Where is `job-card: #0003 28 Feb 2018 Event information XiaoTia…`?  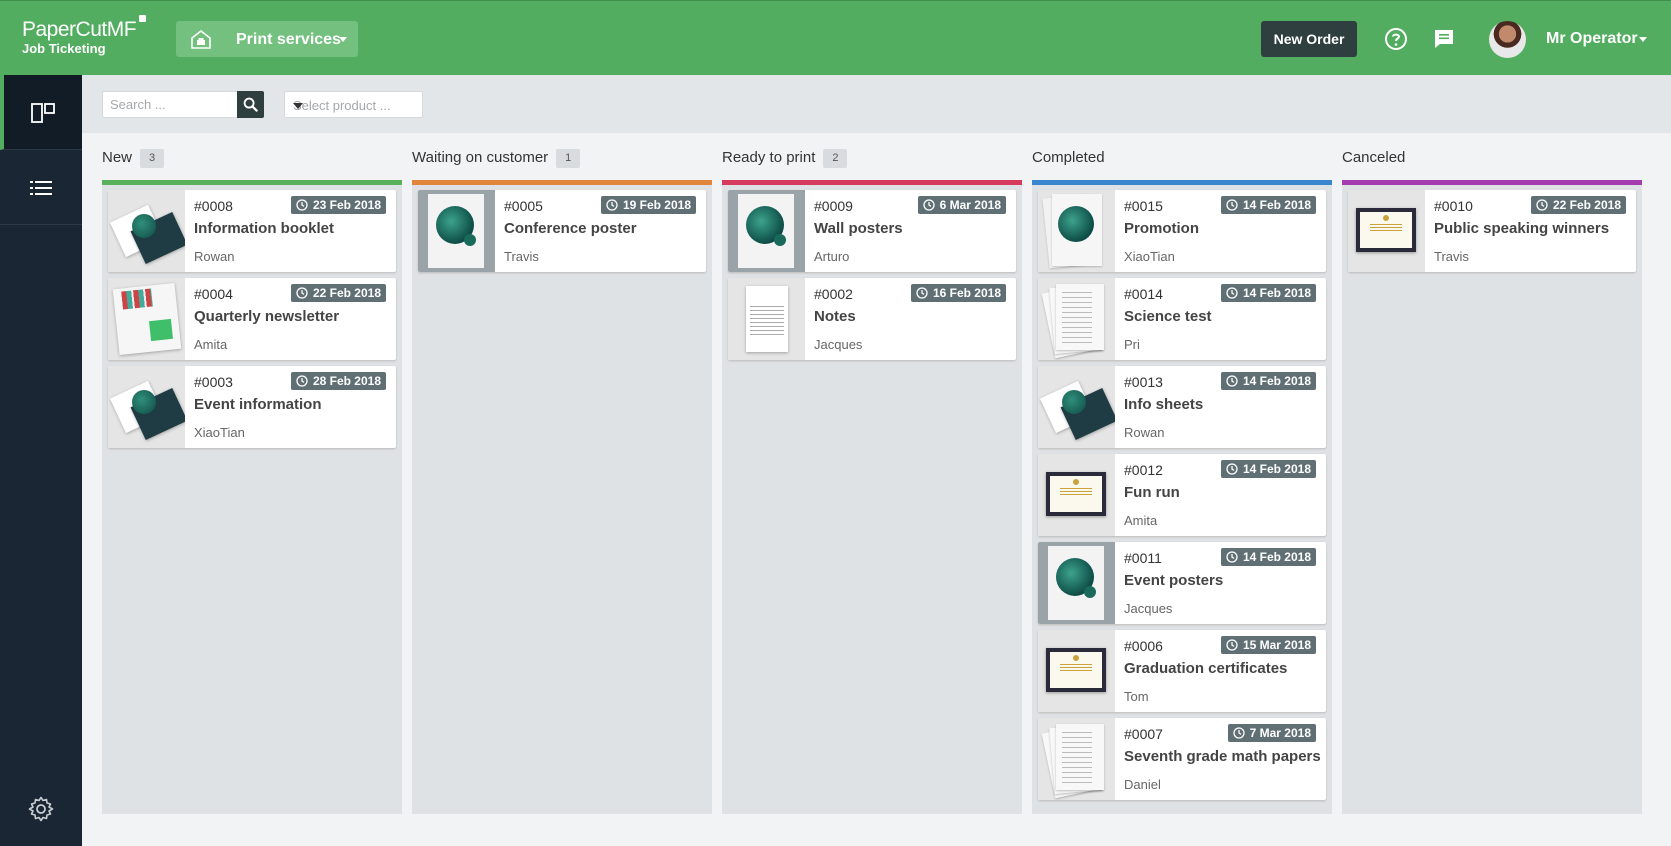
job-card: #0003 28 Feb 2018 Event information XiaoTia… is located at coordinates (252, 407).